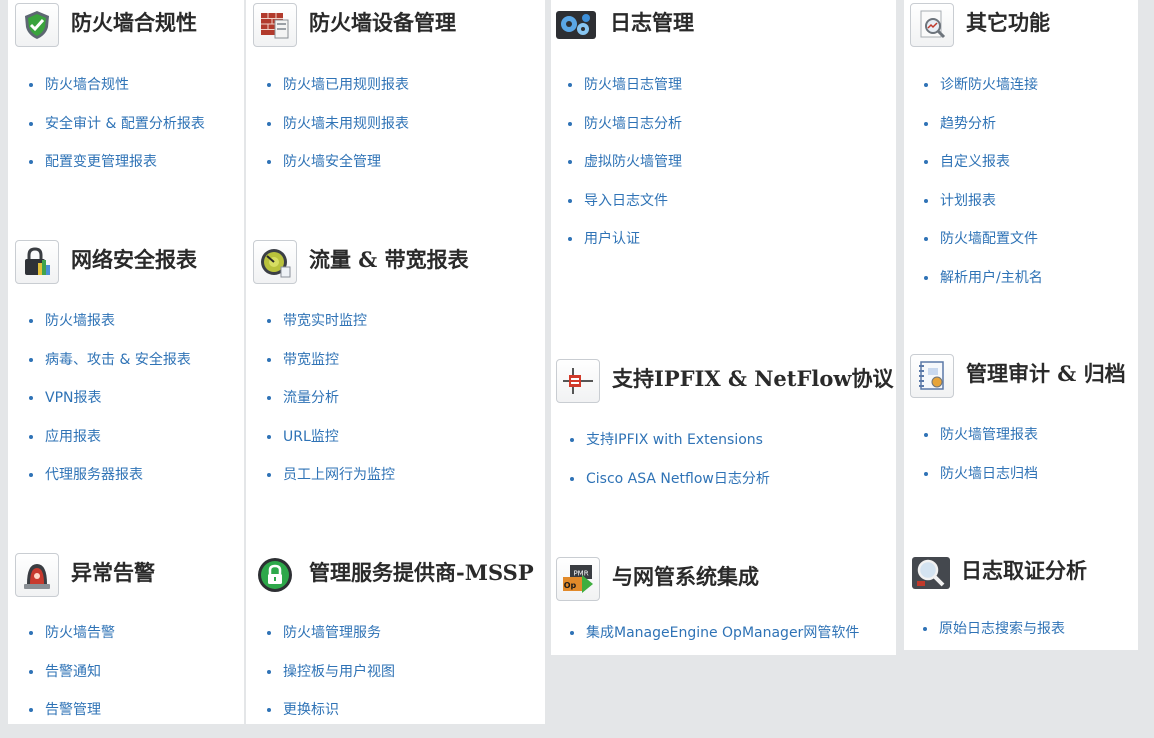 The width and height of the screenshot is (1154, 738). I want to click on link-employee-internet-monitoring: 员工上网行为监控, so click(331, 483).